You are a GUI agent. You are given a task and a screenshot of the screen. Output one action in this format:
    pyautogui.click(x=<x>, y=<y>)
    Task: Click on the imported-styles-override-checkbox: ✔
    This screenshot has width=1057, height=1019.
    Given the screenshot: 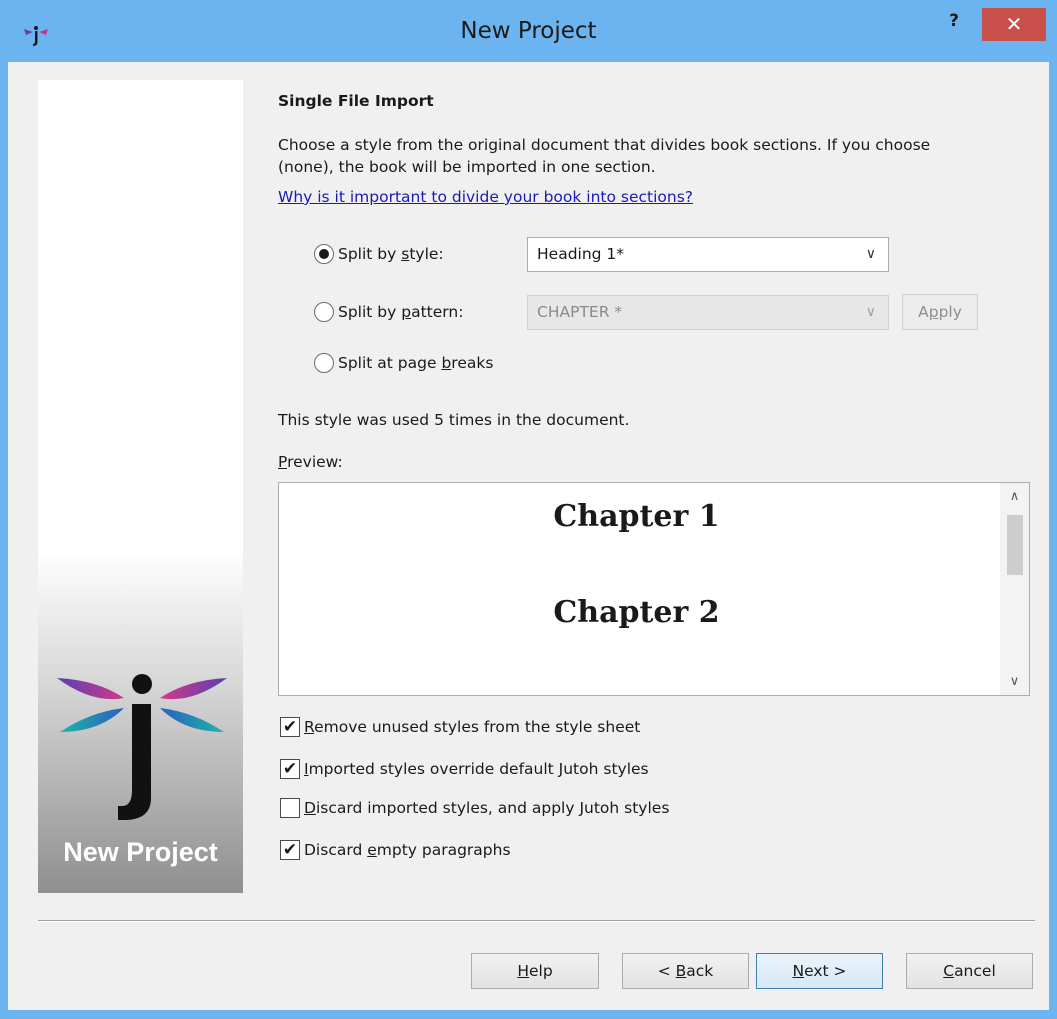 What is the action you would take?
    pyautogui.click(x=290, y=769)
    